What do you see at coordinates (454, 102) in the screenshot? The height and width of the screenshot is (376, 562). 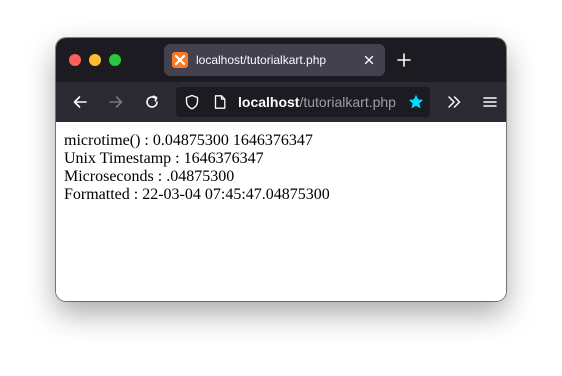 I see `overflow-chevrons-icon` at bounding box center [454, 102].